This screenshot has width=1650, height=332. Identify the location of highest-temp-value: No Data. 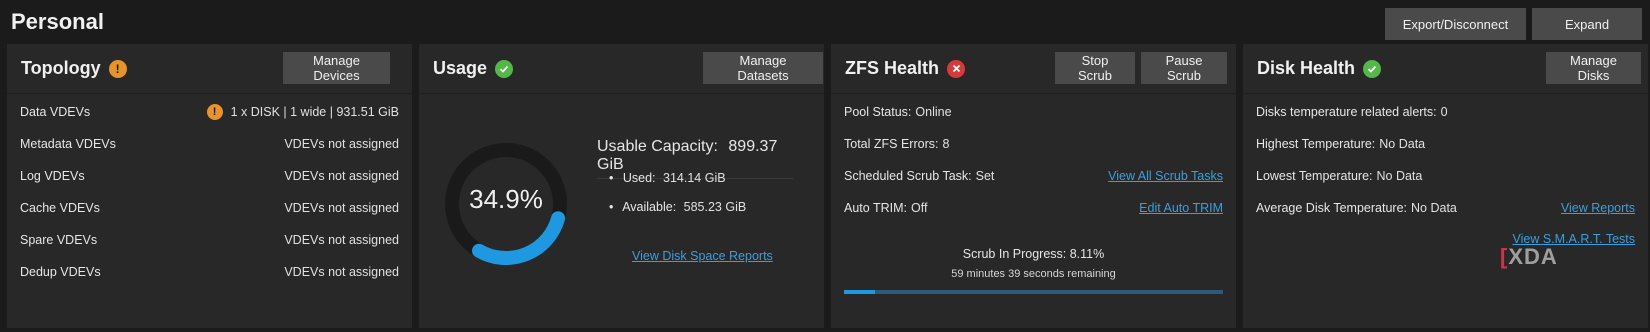
(1402, 144).